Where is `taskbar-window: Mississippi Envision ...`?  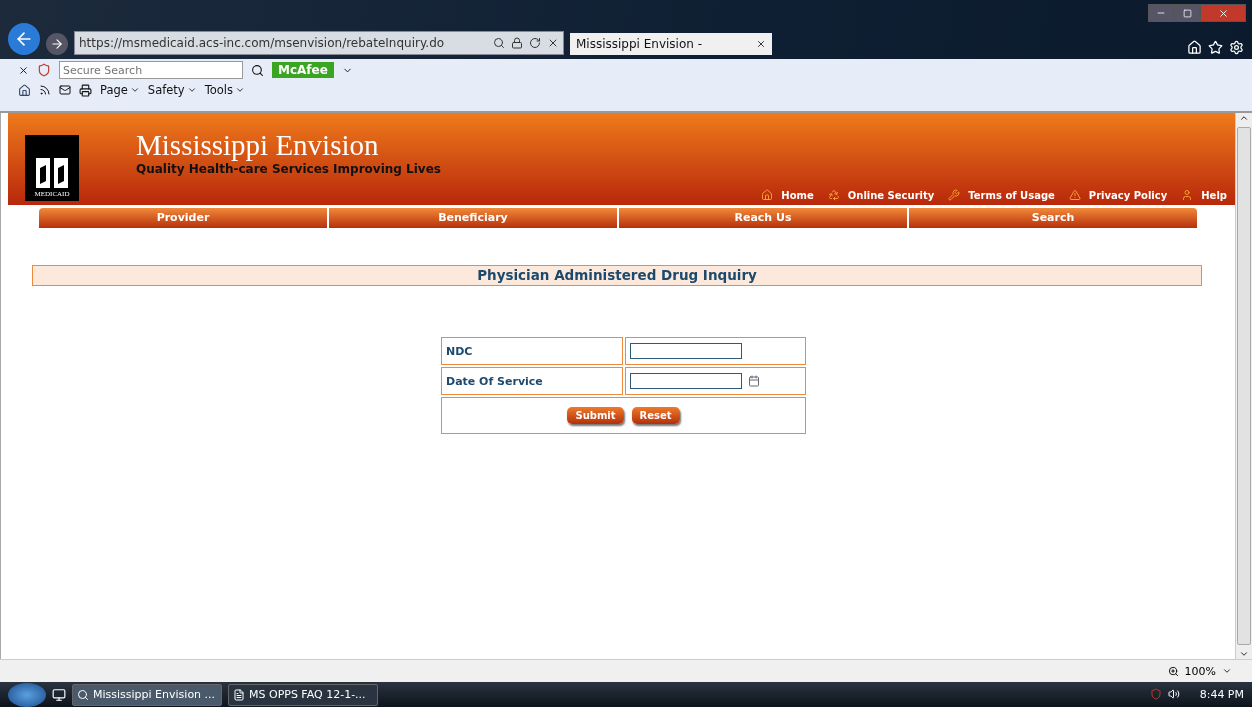 taskbar-window: Mississippi Envision ... is located at coordinates (147, 694).